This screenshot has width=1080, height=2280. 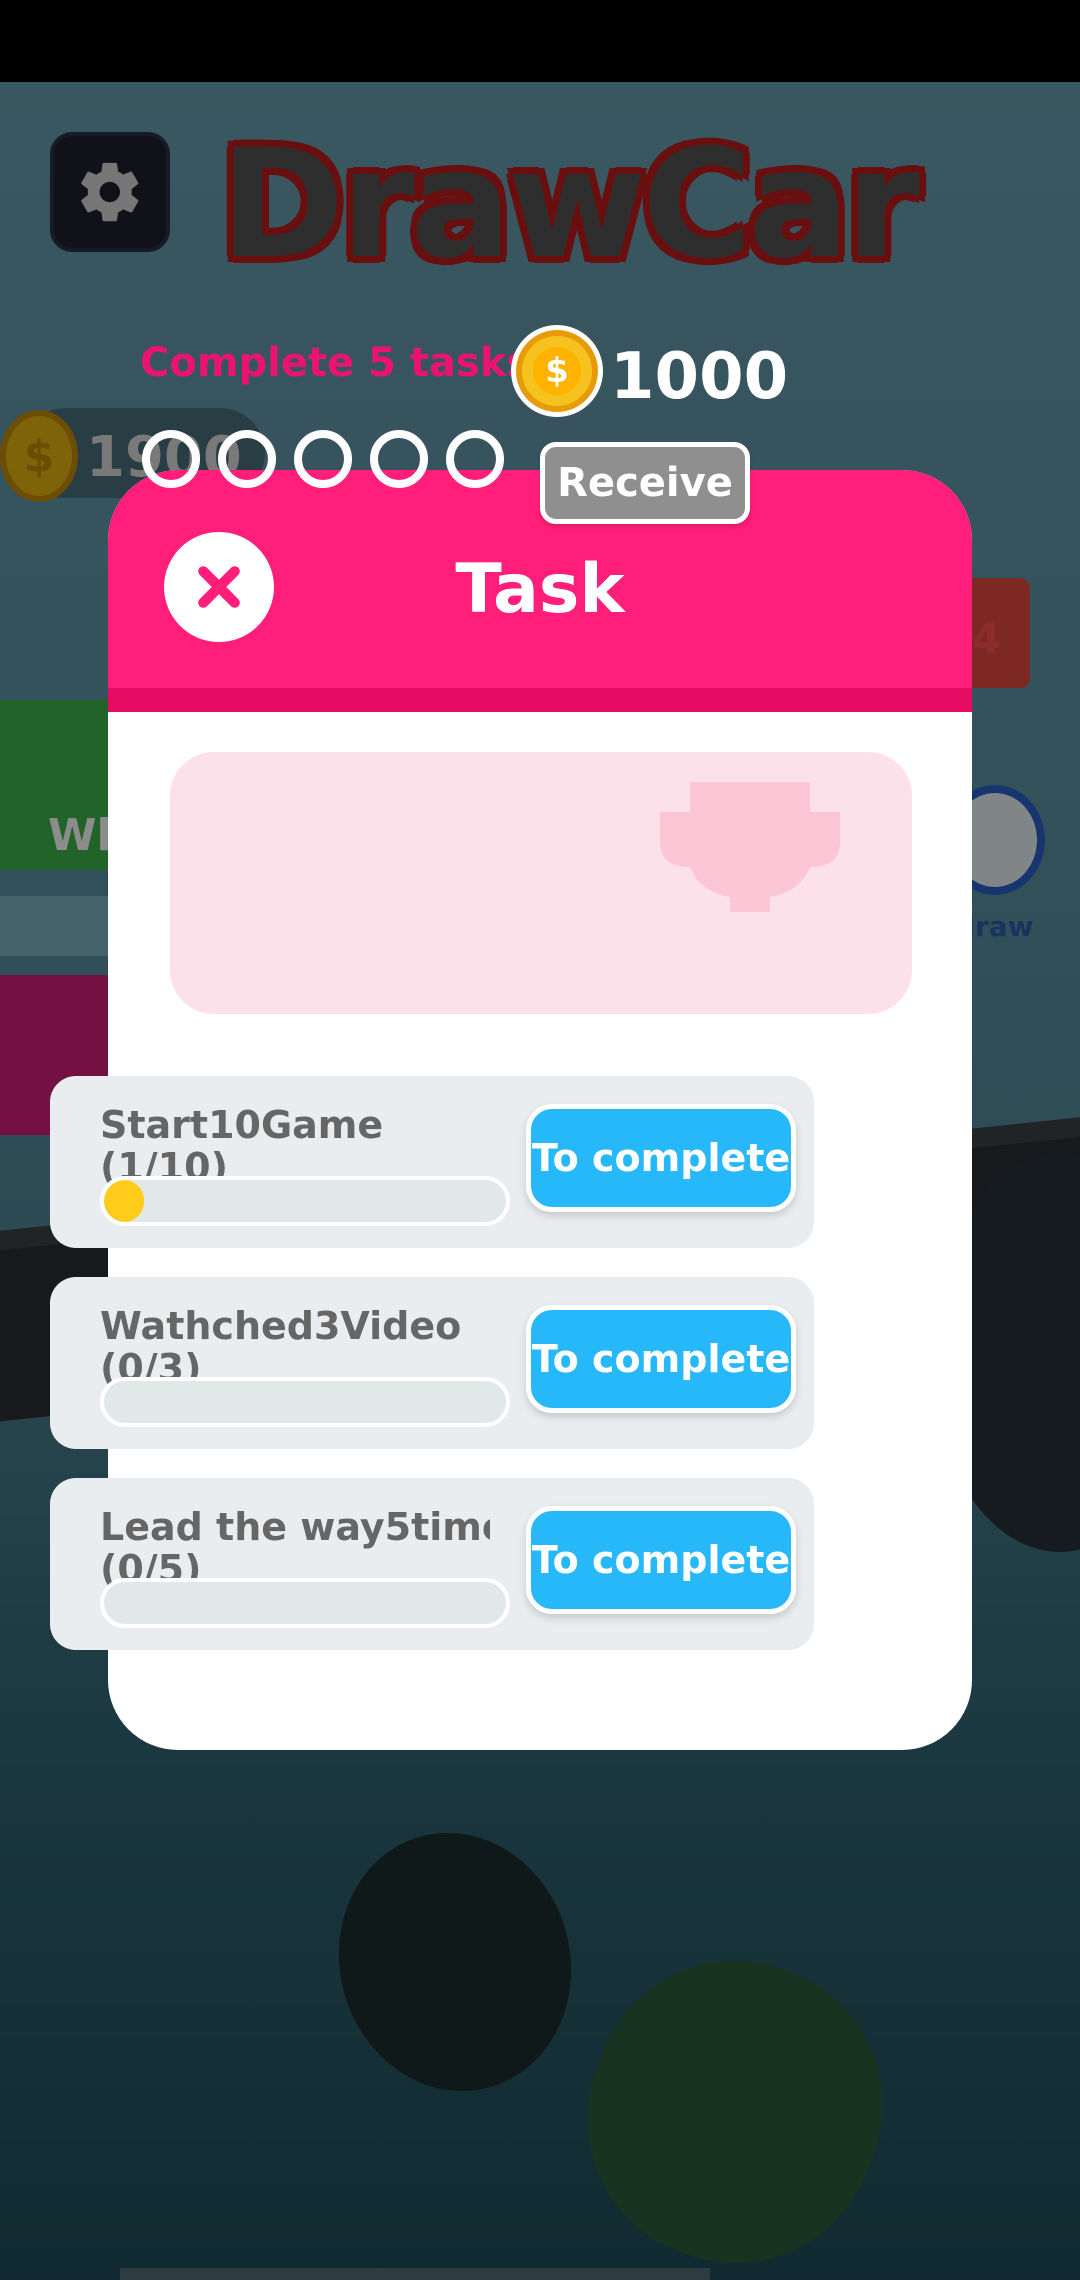 What do you see at coordinates (750, 847) in the screenshot?
I see `trophy-watermark-icon` at bounding box center [750, 847].